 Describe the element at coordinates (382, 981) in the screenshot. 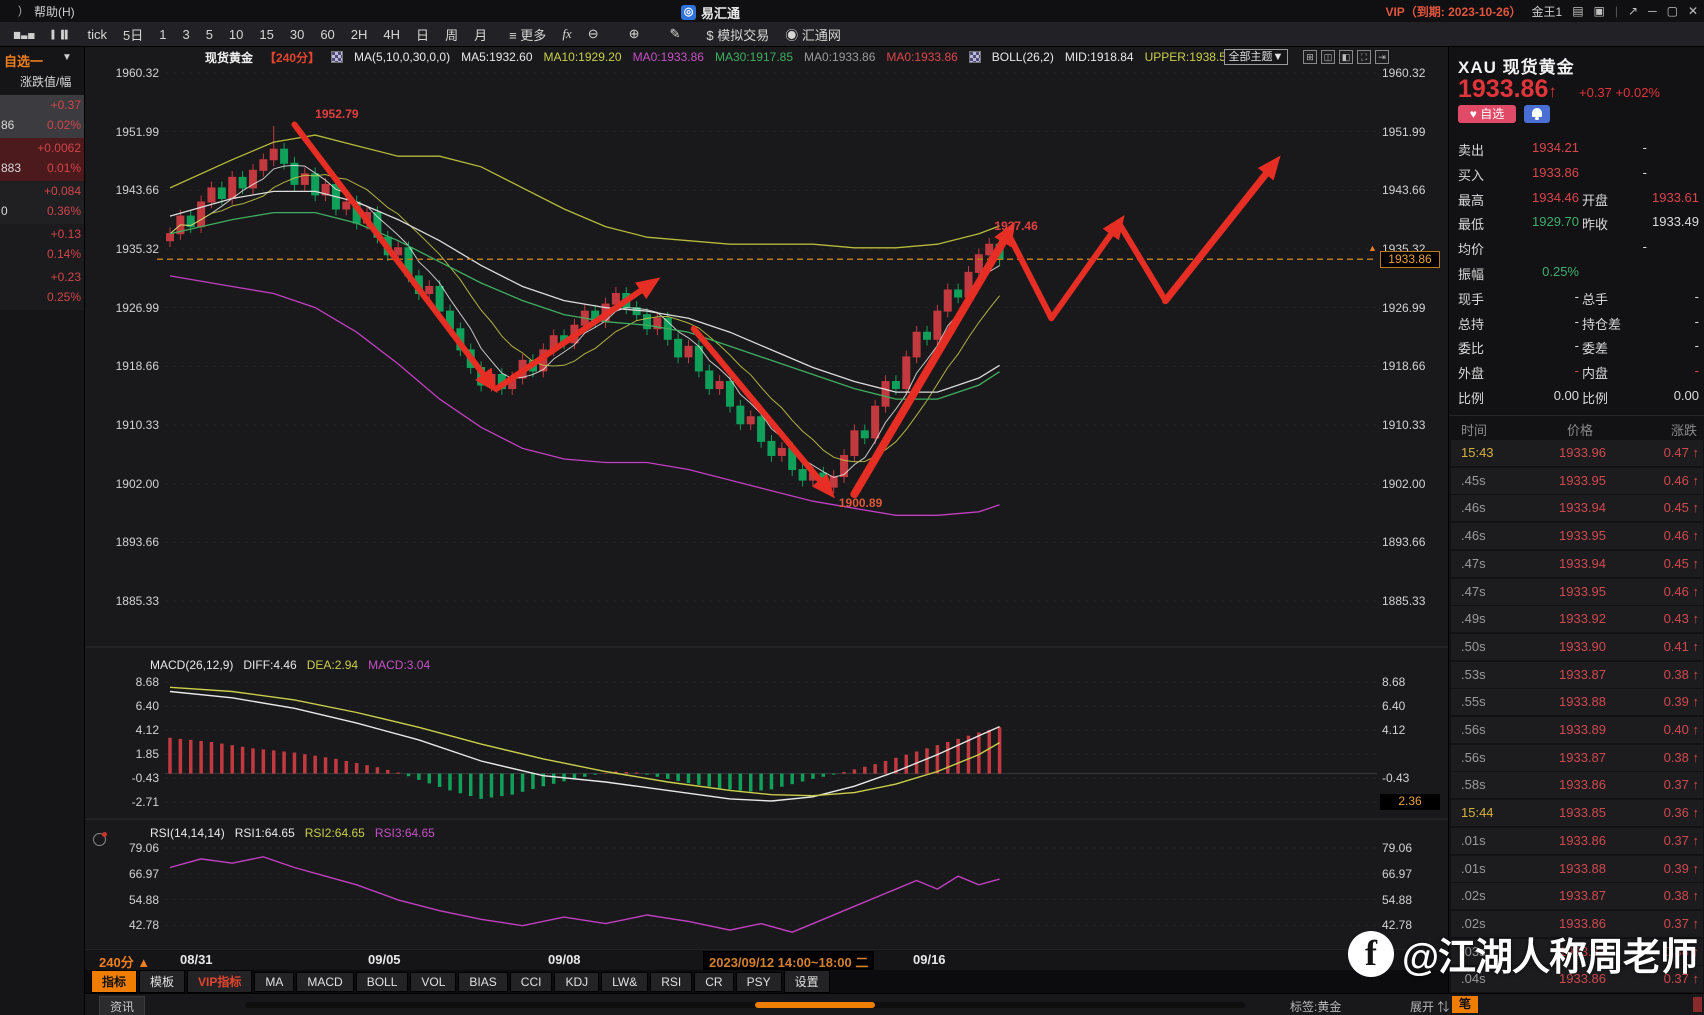

I see `tab-BOLL: BOLL` at that location.